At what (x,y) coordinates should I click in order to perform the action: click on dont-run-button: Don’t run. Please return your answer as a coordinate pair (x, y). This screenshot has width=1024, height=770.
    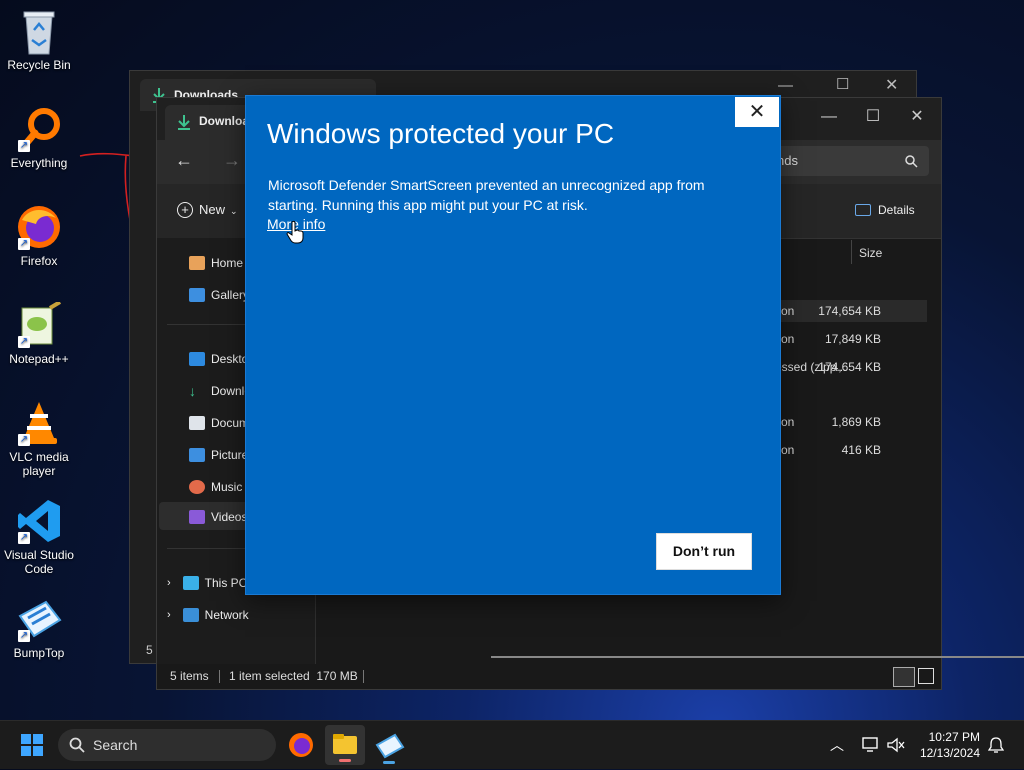
    Looking at the image, I should click on (704, 551).